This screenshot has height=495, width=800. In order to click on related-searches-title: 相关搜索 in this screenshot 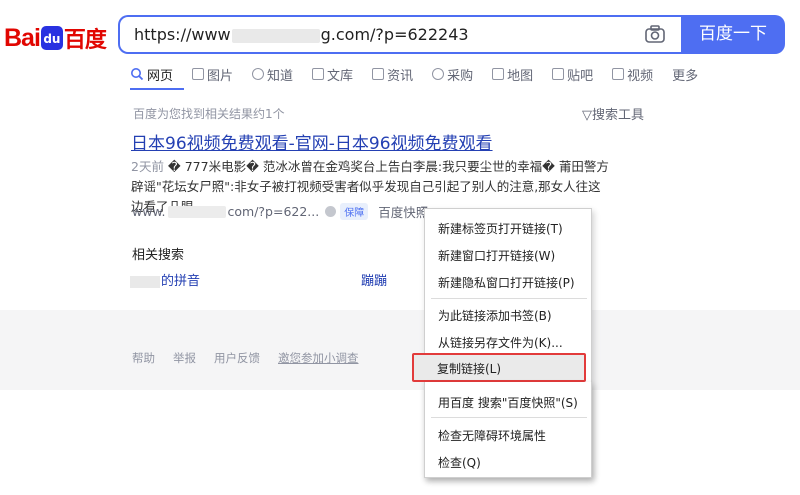, I will do `click(158, 255)`.